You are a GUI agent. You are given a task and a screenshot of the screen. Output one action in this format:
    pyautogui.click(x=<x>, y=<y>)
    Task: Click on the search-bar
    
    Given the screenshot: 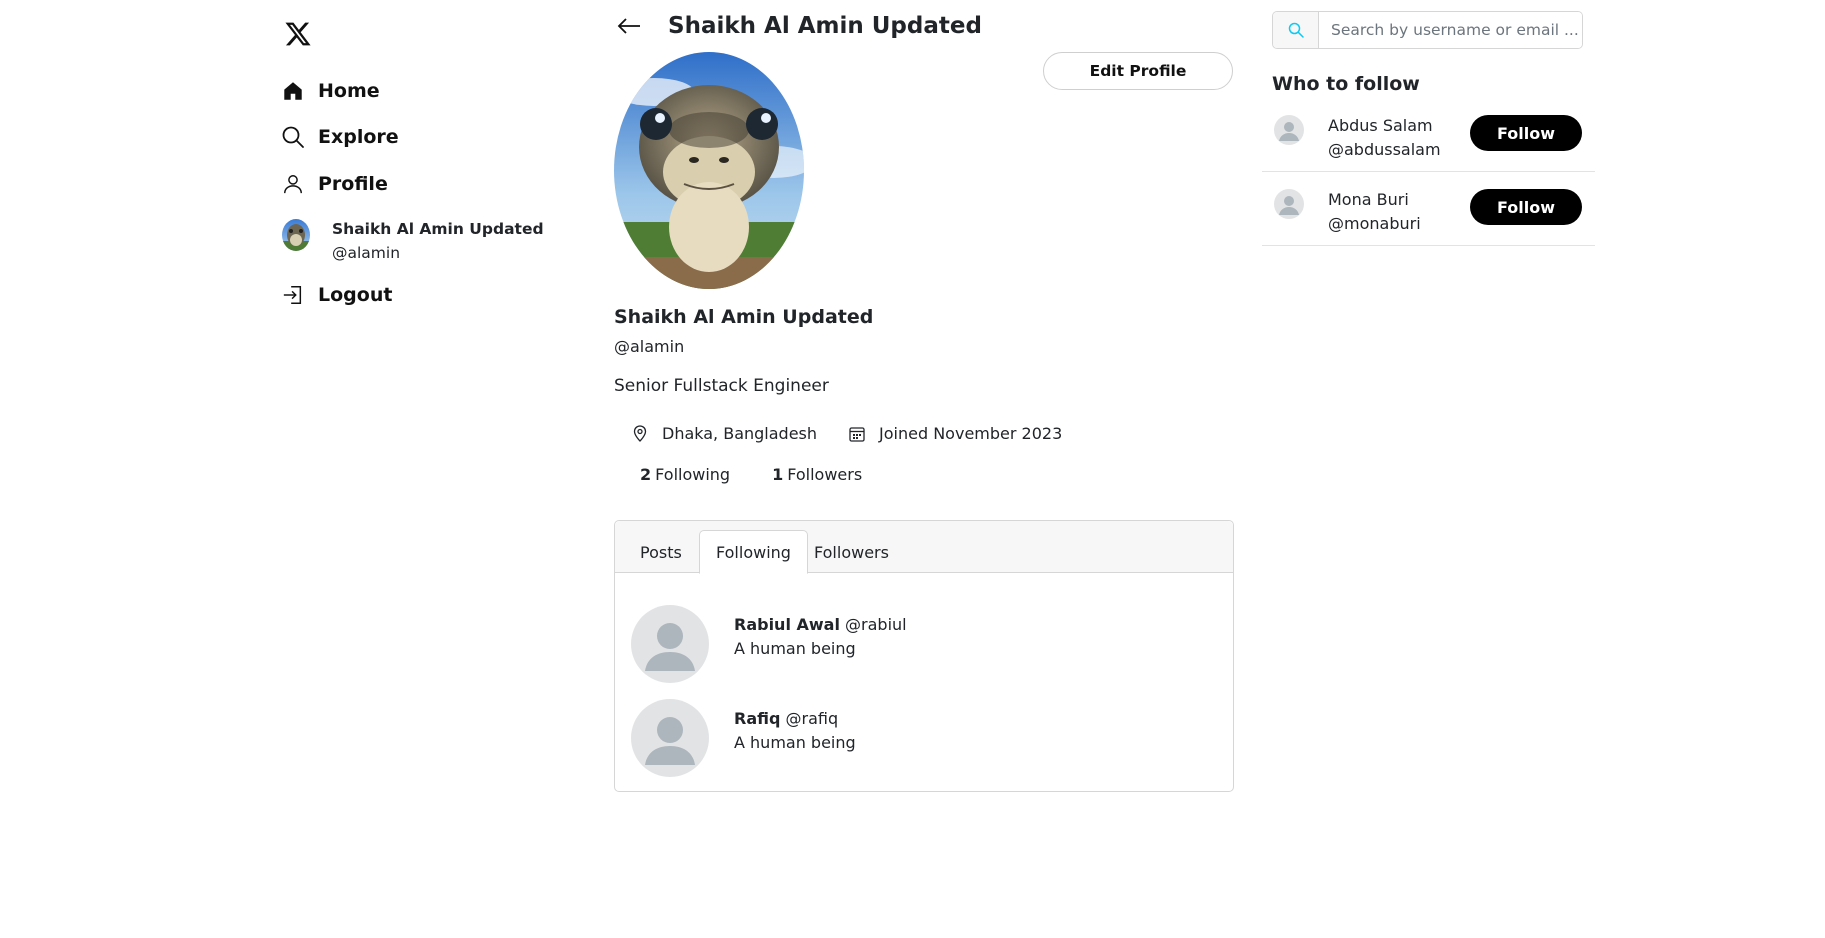 What is the action you would take?
    pyautogui.click(x=1427, y=30)
    